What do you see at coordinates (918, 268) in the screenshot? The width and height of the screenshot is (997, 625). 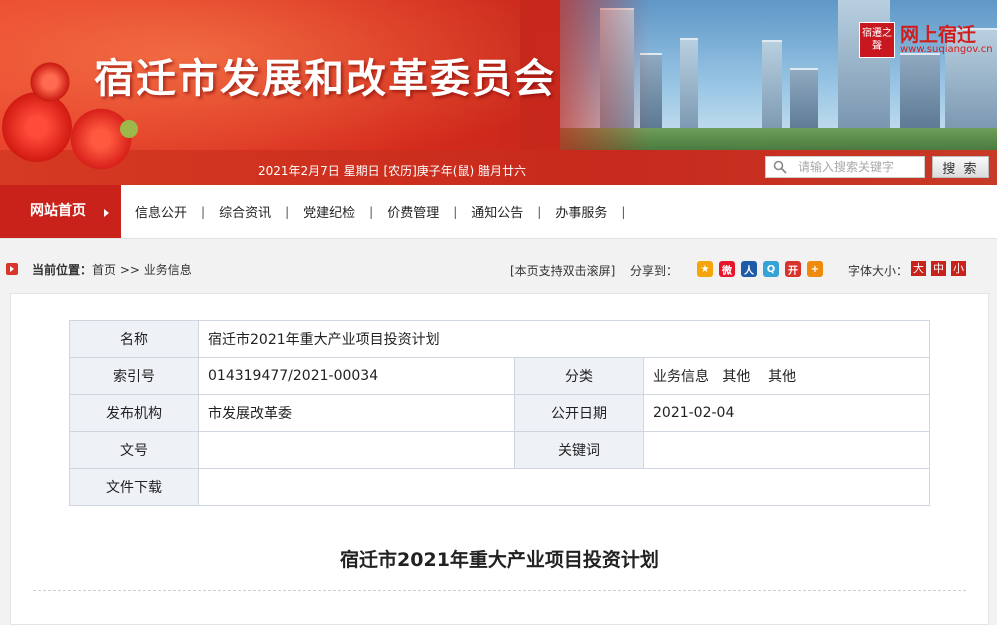 I see `font-size-large-button: 大` at bounding box center [918, 268].